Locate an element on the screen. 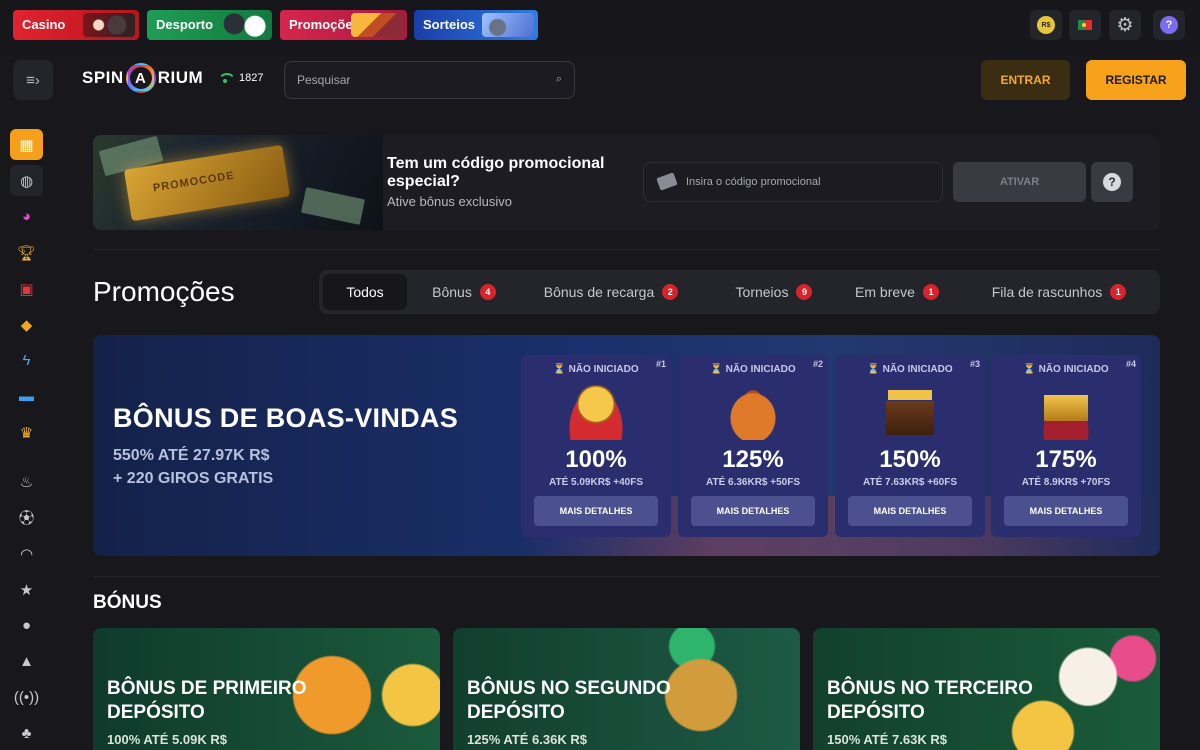 This screenshot has height=750, width=1200. portugal-flag-icon is located at coordinates (1085, 25).